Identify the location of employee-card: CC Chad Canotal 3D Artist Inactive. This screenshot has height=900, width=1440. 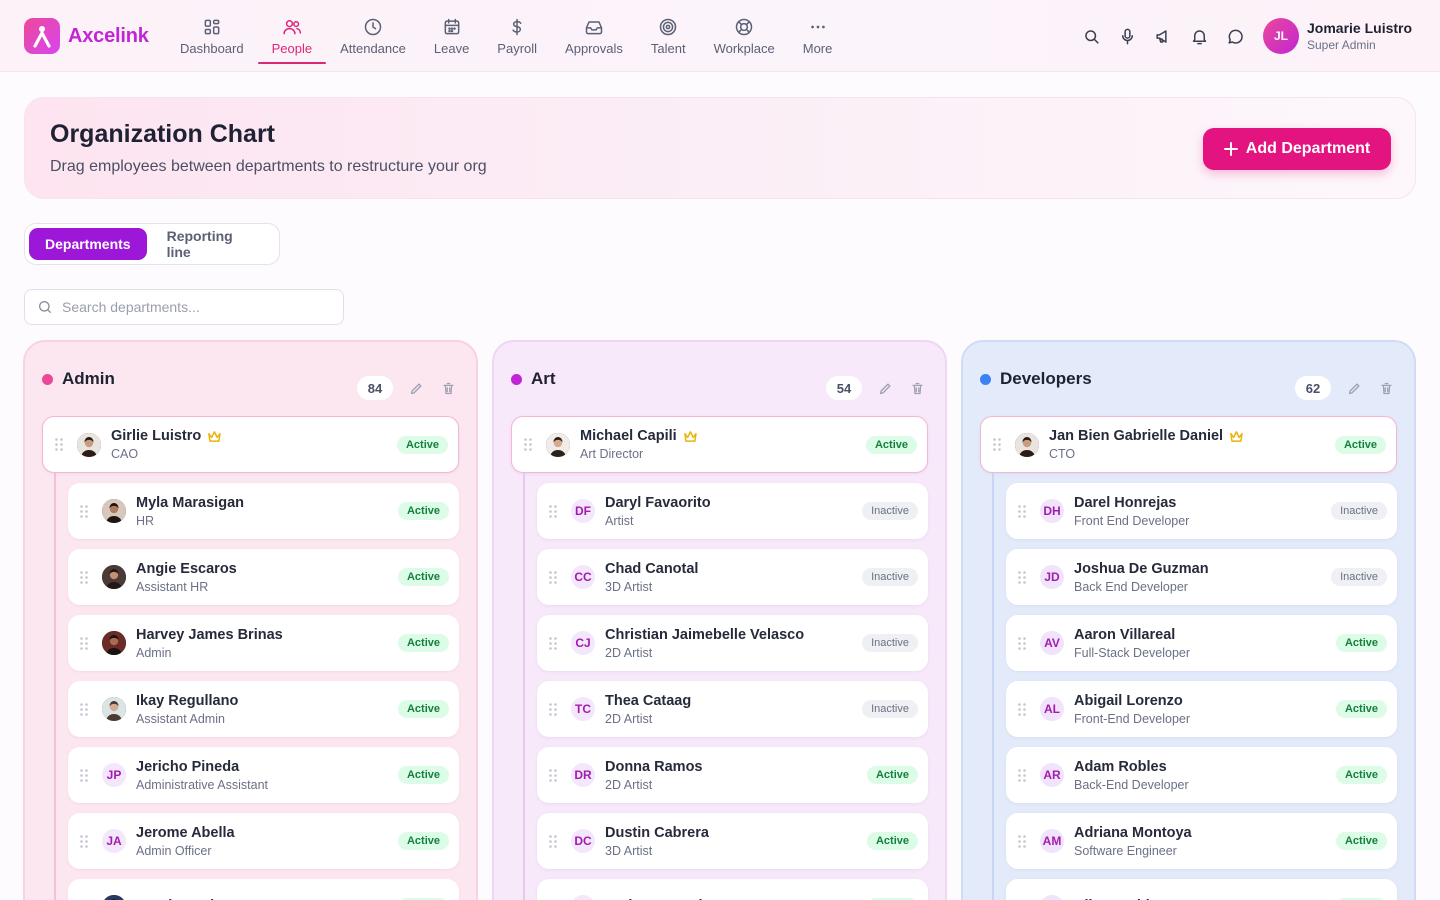
(732, 577).